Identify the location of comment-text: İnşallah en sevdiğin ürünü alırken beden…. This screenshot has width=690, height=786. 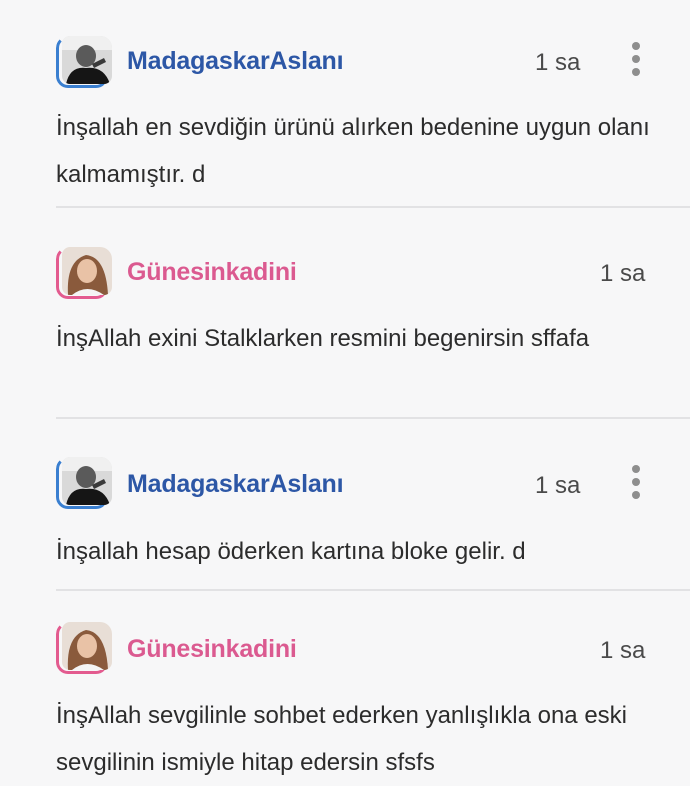
(353, 151).